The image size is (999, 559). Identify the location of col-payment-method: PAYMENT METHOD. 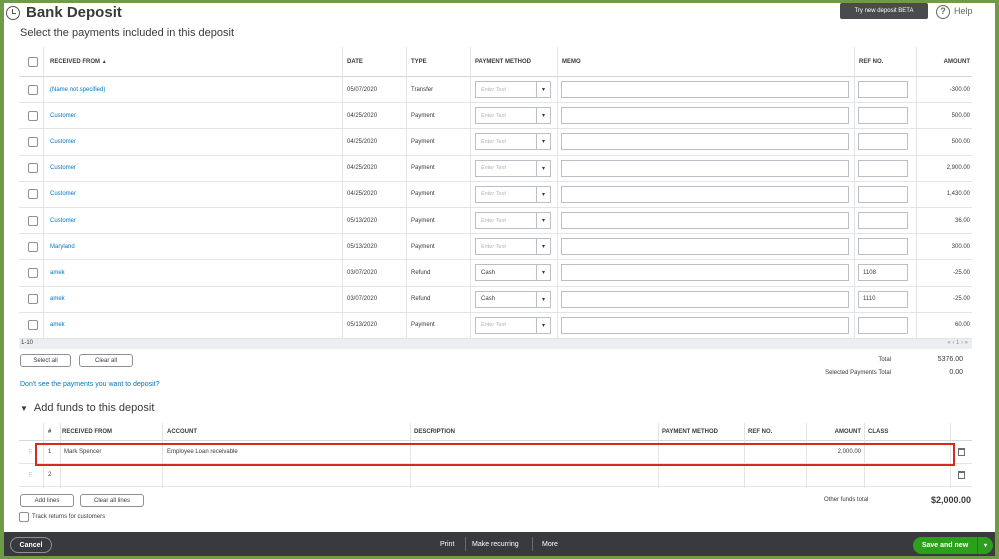
(503, 61).